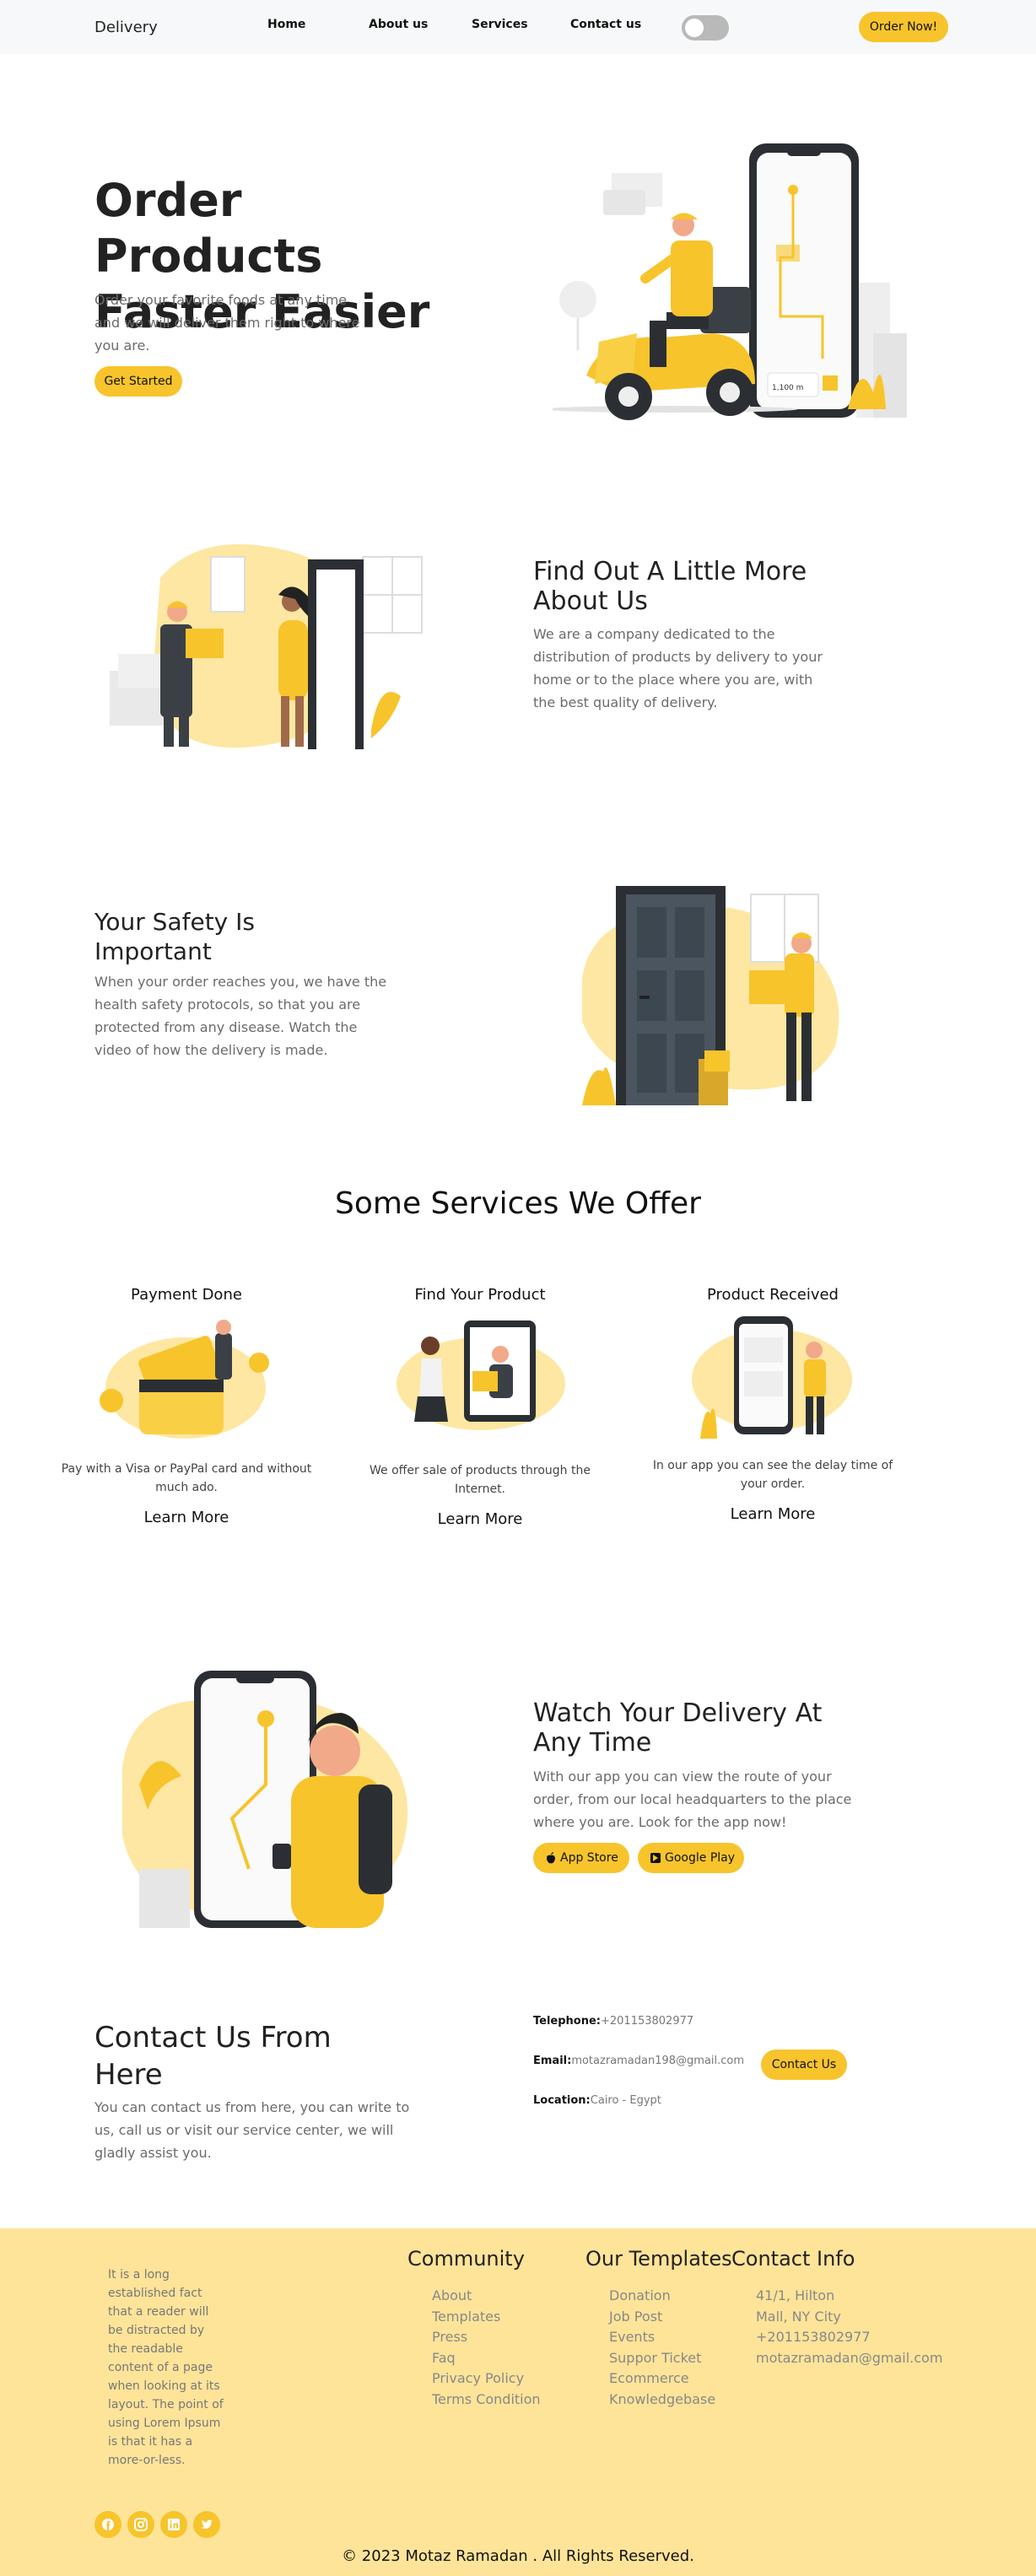  What do you see at coordinates (788, 388) in the screenshot?
I see `phone-distance-text: 1,100 m` at bounding box center [788, 388].